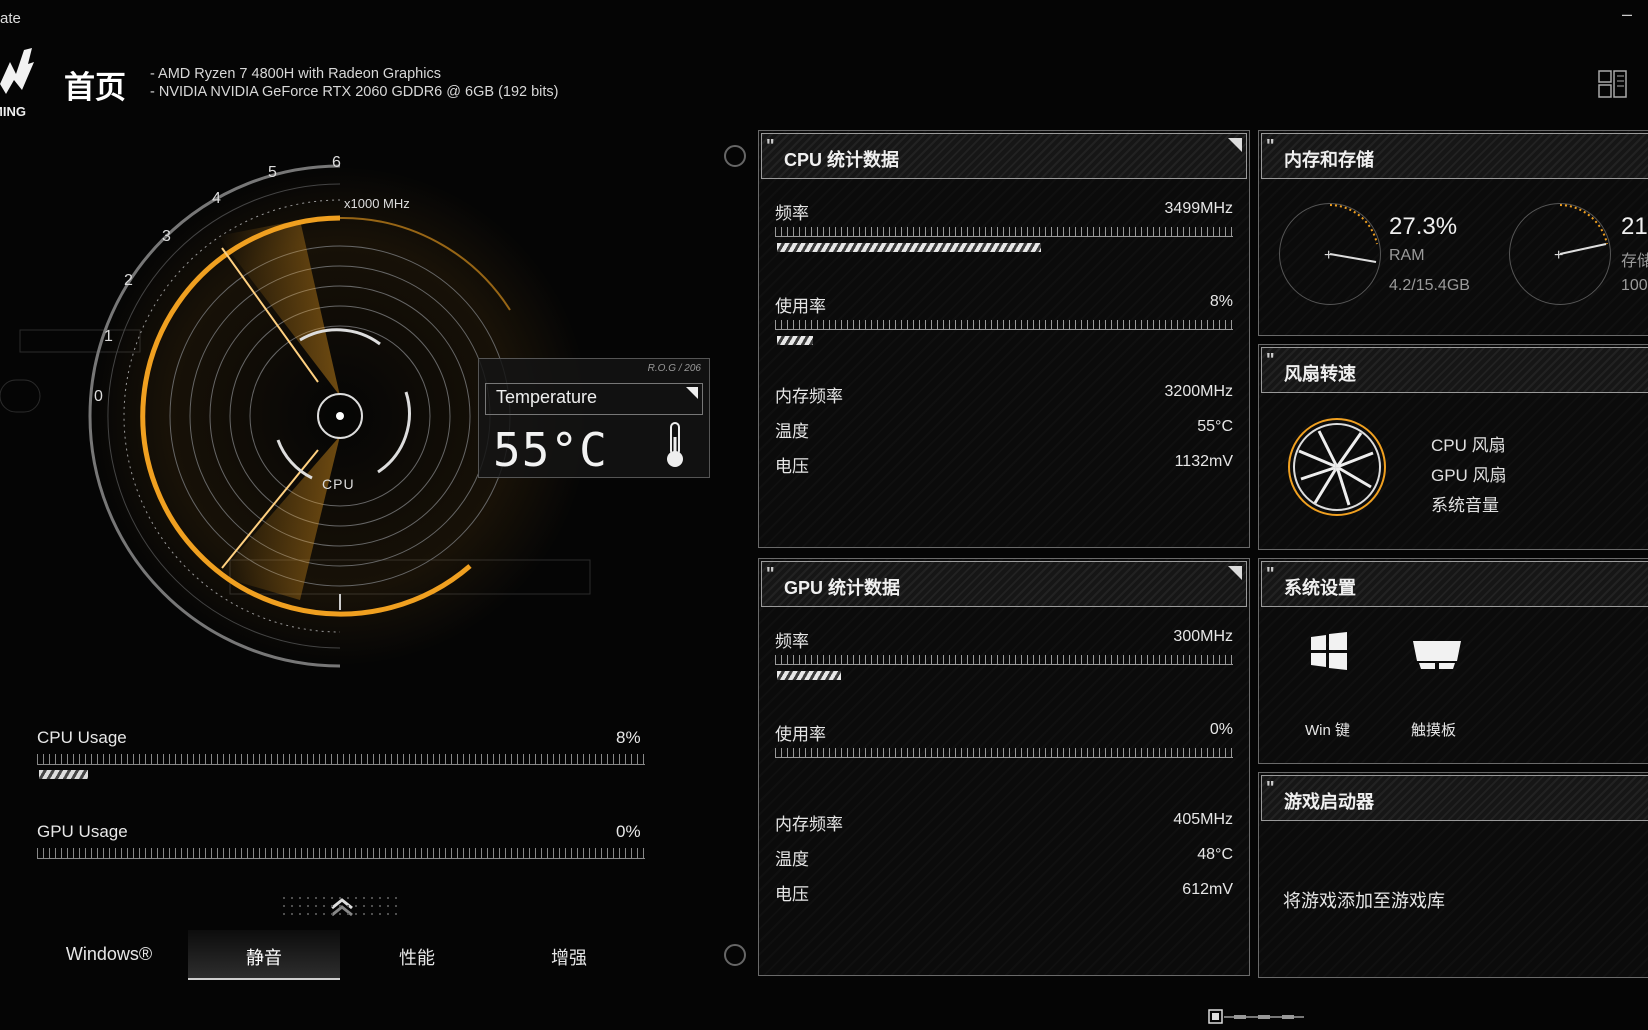 The height and width of the screenshot is (1030, 1648). I want to click on gpu-usage-track, so click(341, 853).